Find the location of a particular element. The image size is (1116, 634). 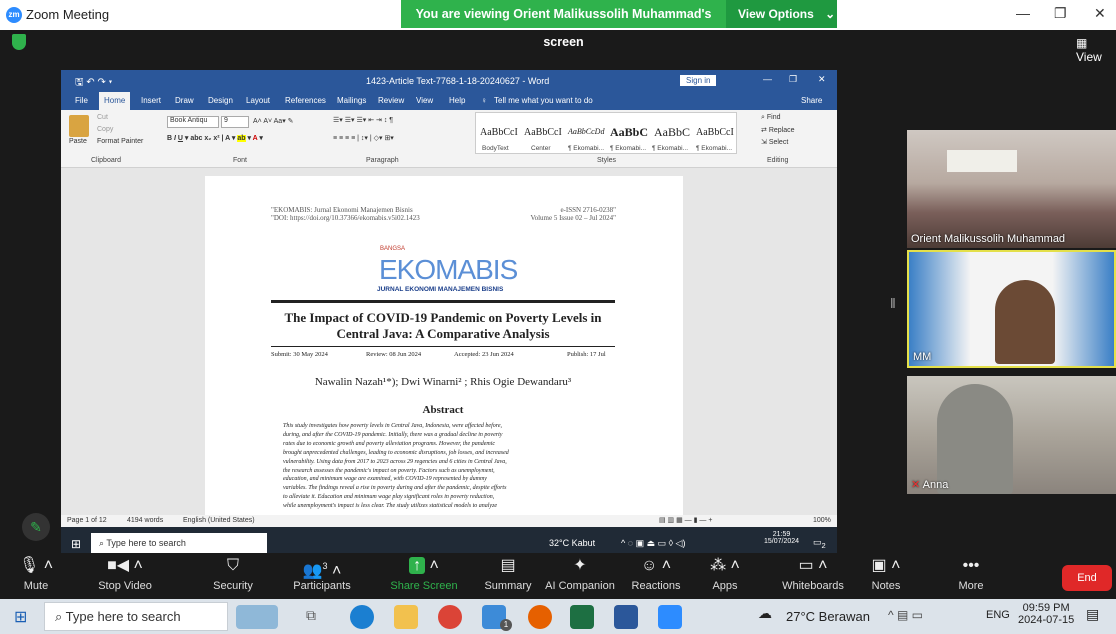

whiteboards-button: ▭ ˄ Whiteboards is located at coordinates (813, 572).